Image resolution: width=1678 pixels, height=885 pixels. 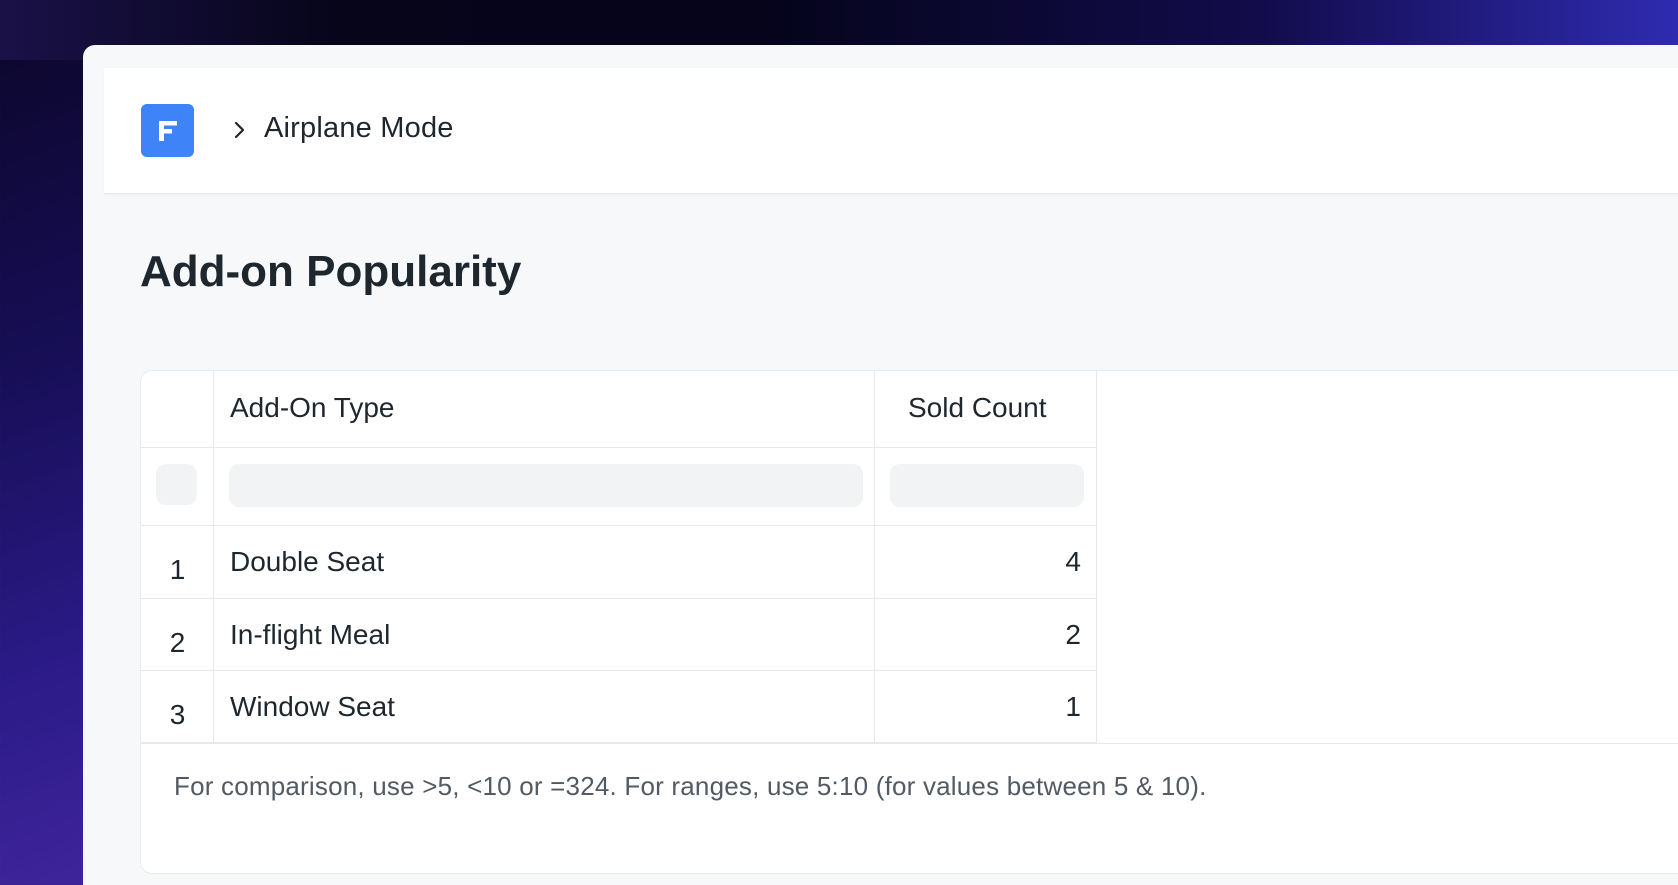 What do you see at coordinates (1073, 706) in the screenshot?
I see `sold-count-value: 1` at bounding box center [1073, 706].